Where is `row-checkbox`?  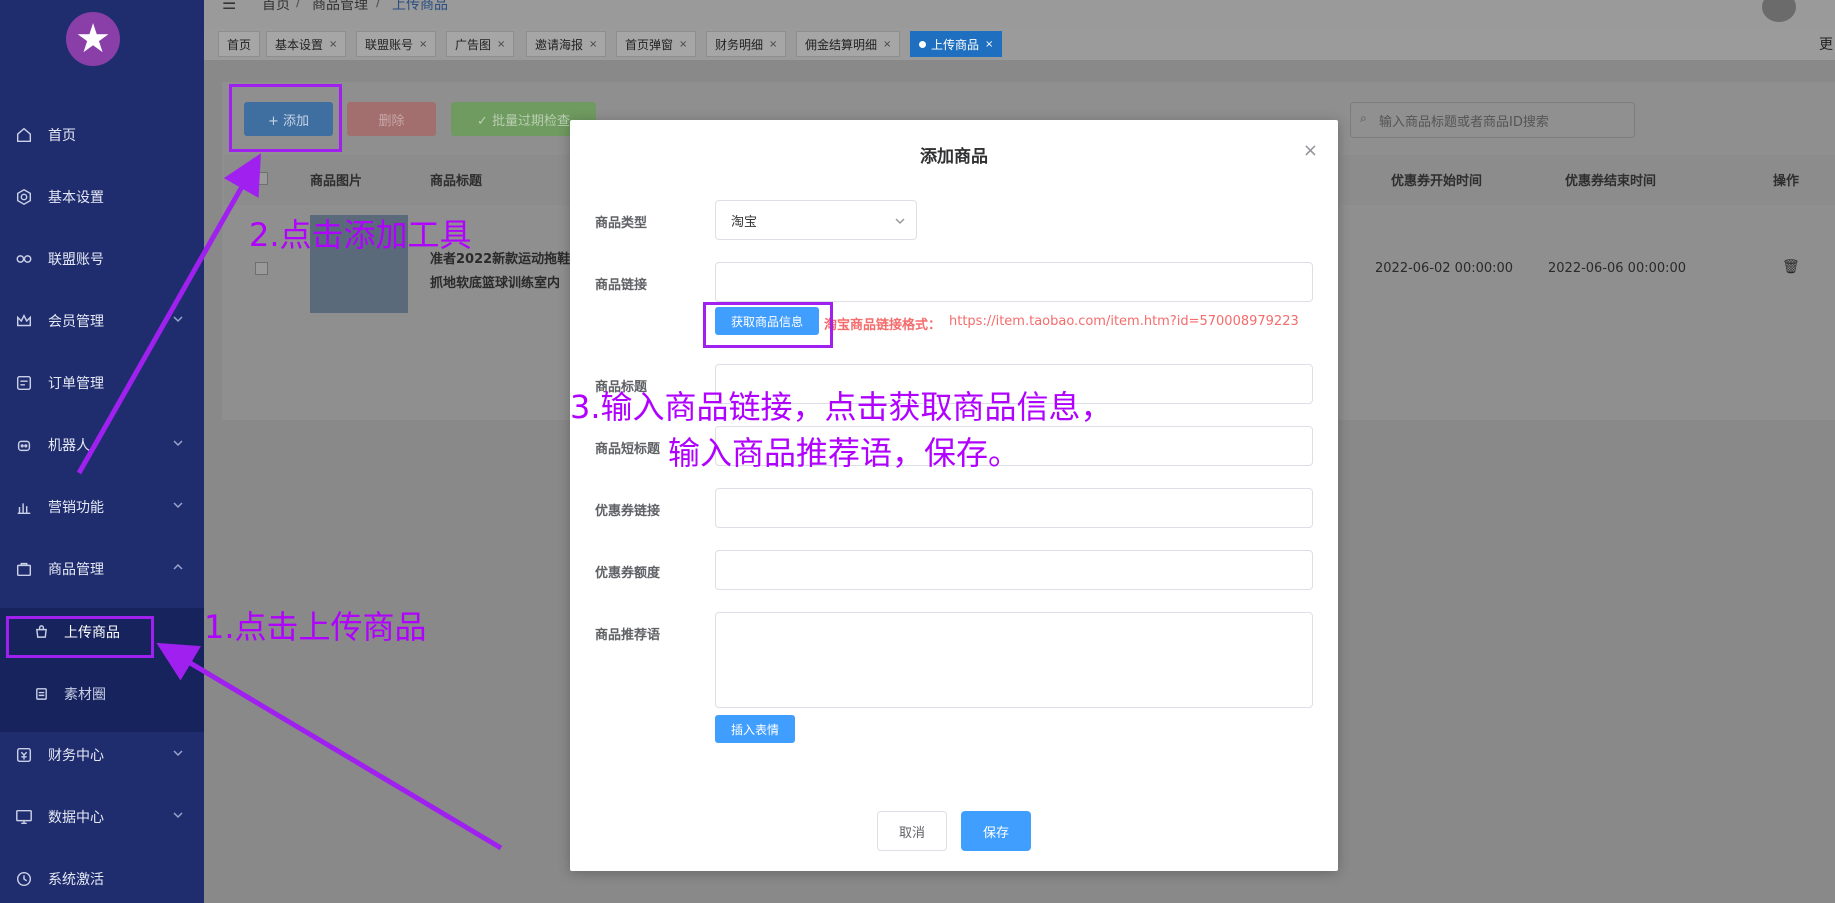 row-checkbox is located at coordinates (261, 268).